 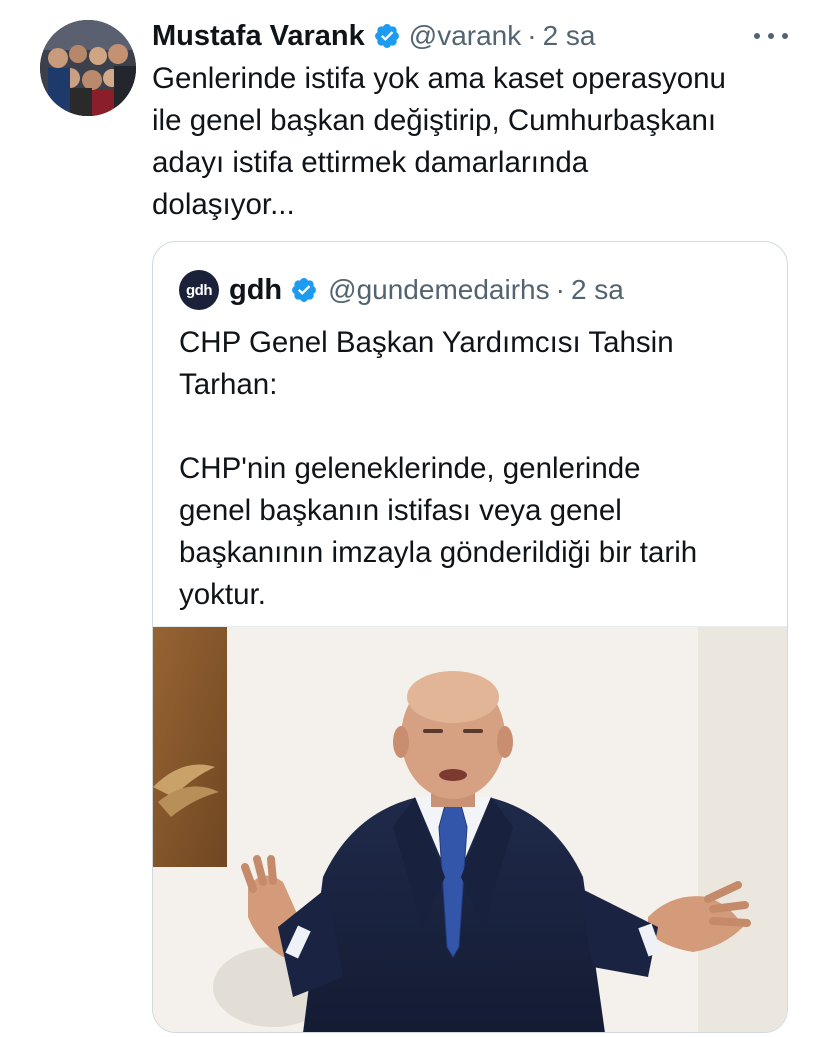 I want to click on more-horizontal-icon, so click(x=771, y=36).